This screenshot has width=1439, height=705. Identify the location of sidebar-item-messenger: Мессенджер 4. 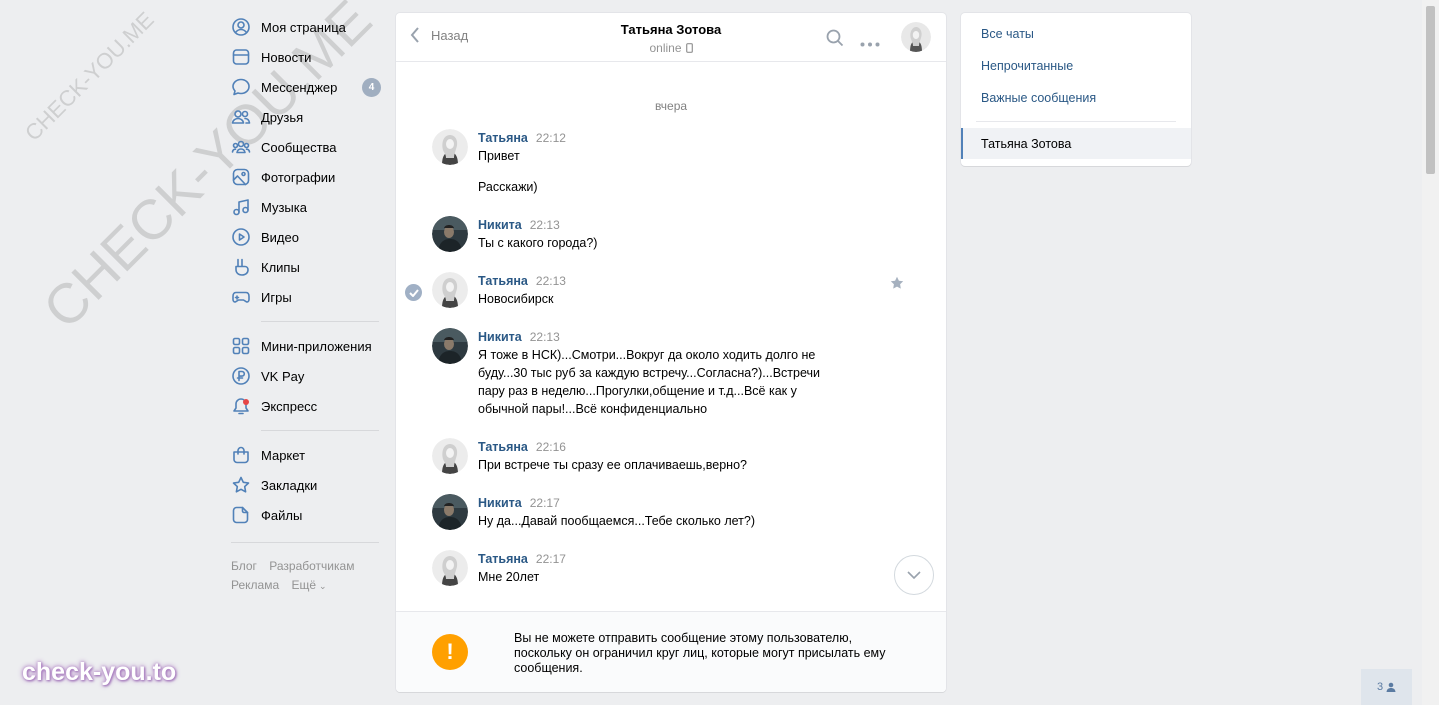
(306, 87).